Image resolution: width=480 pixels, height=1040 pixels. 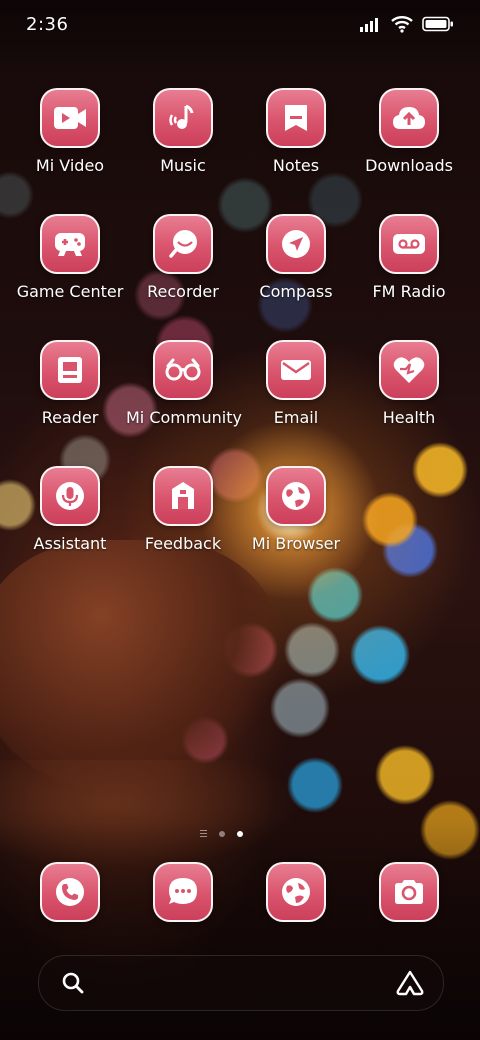 What do you see at coordinates (409, 244) in the screenshot?
I see `radio-icon` at bounding box center [409, 244].